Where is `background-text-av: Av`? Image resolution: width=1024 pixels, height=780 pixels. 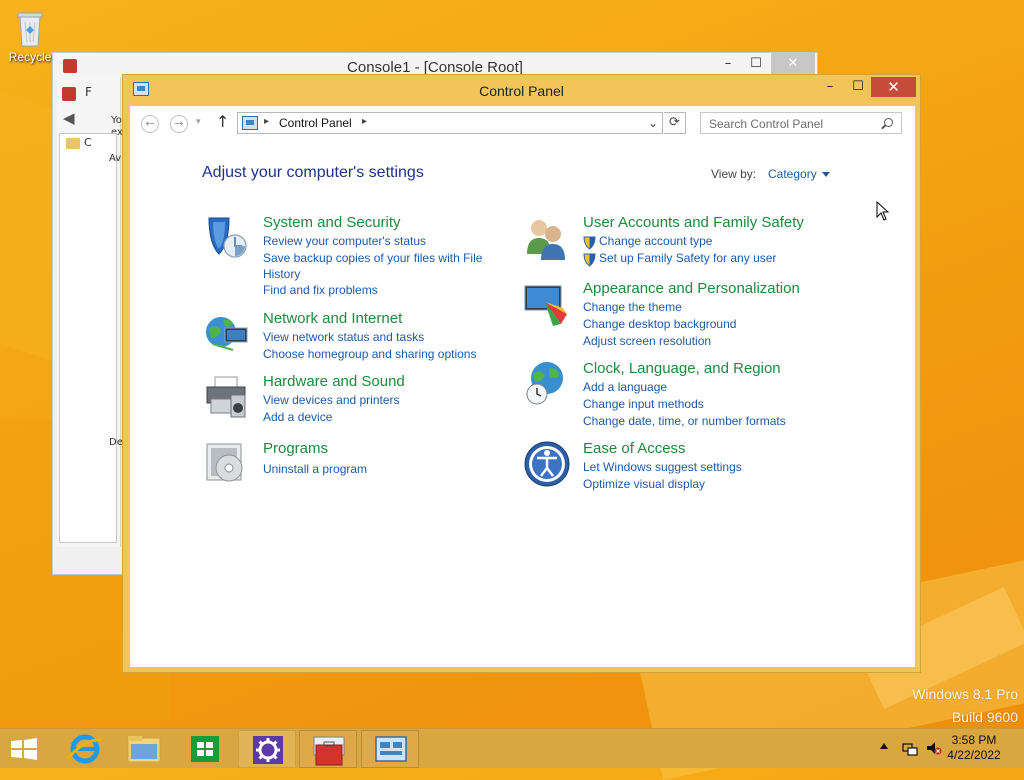
background-text-av: Av is located at coordinates (115, 158).